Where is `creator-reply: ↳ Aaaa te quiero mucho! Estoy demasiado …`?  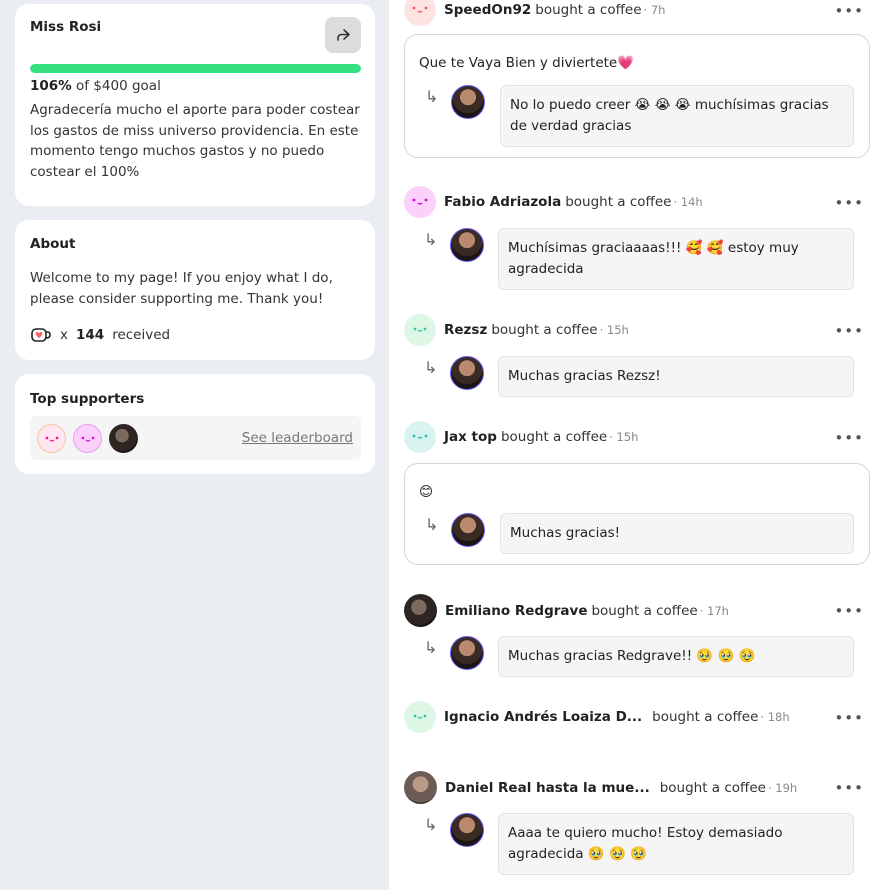 creator-reply: ↳ Aaaa te quiero mucho! Estoy demasiado … is located at coordinates (639, 844).